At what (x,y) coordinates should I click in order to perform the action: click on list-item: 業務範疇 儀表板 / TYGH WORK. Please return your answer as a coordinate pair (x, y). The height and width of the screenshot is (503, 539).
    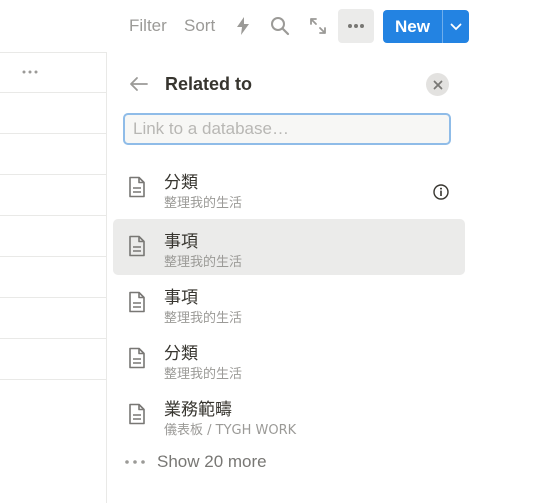
    Looking at the image, I should click on (289, 415).